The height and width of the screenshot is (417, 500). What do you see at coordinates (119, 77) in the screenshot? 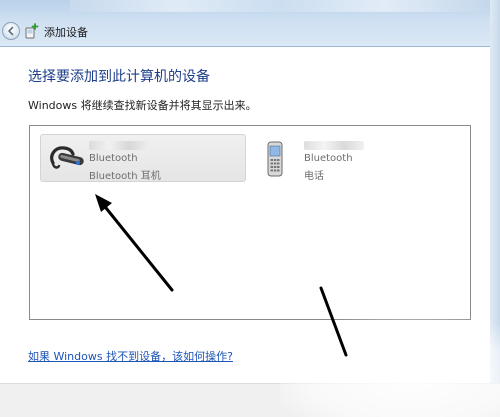
I see `page-heading: 选择要添加到此计算机的设备` at bounding box center [119, 77].